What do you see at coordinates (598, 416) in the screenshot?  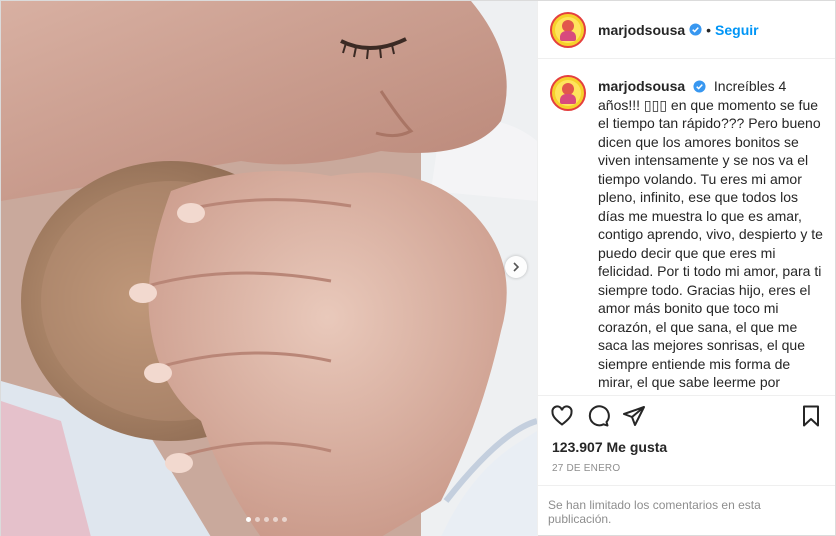 I see `comment-icon` at bounding box center [598, 416].